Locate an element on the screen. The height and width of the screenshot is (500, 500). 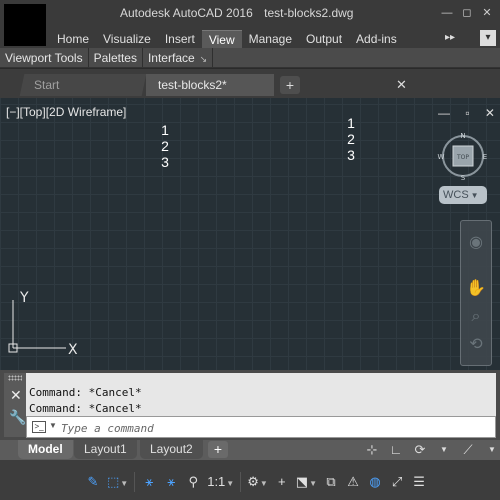
compass-east: E is located at coordinates (485, 157).